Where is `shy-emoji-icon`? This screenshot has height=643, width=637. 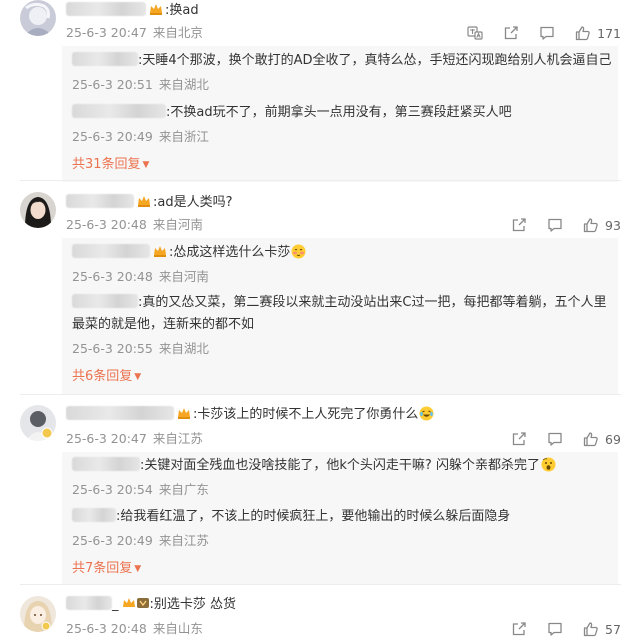
shy-emoji-icon is located at coordinates (298, 251).